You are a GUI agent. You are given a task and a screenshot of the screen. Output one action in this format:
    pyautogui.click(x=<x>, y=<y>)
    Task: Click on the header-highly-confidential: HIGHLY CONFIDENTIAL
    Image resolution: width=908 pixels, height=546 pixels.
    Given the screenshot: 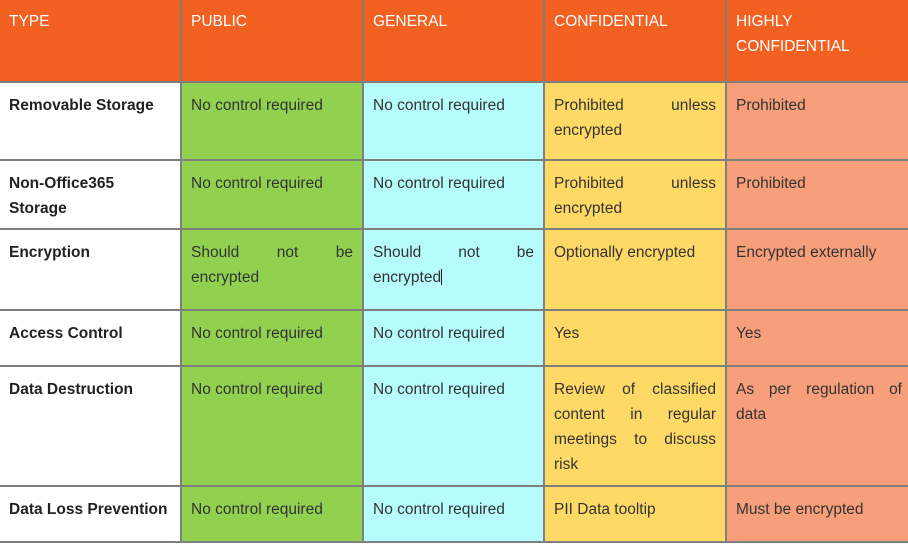 What is the action you would take?
    pyautogui.click(x=816, y=41)
    